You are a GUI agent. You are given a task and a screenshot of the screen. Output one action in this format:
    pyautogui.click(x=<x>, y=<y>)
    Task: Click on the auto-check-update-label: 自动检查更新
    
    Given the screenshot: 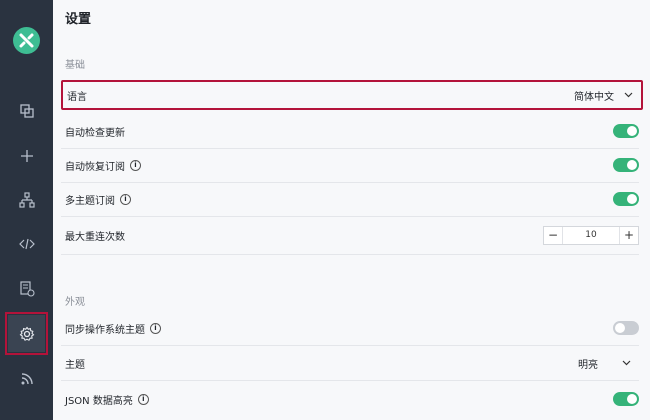 What is the action you would take?
    pyautogui.click(x=95, y=133)
    